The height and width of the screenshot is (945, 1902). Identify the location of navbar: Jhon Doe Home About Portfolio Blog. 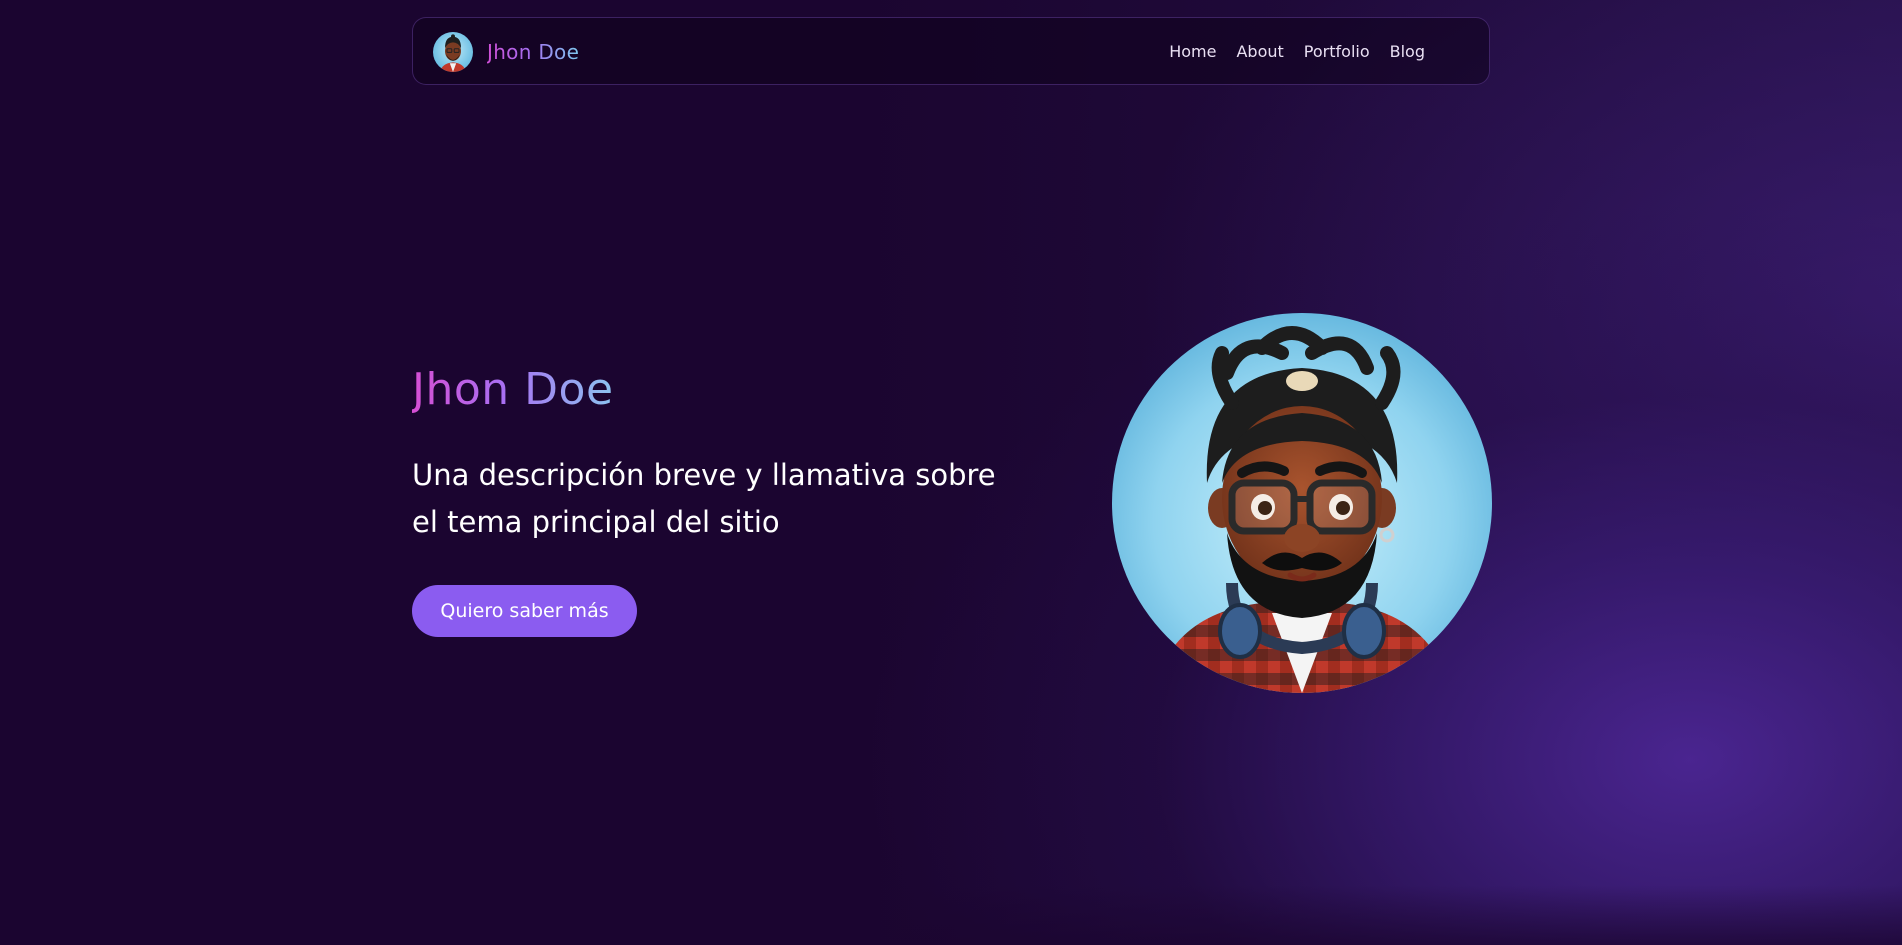
(951, 51).